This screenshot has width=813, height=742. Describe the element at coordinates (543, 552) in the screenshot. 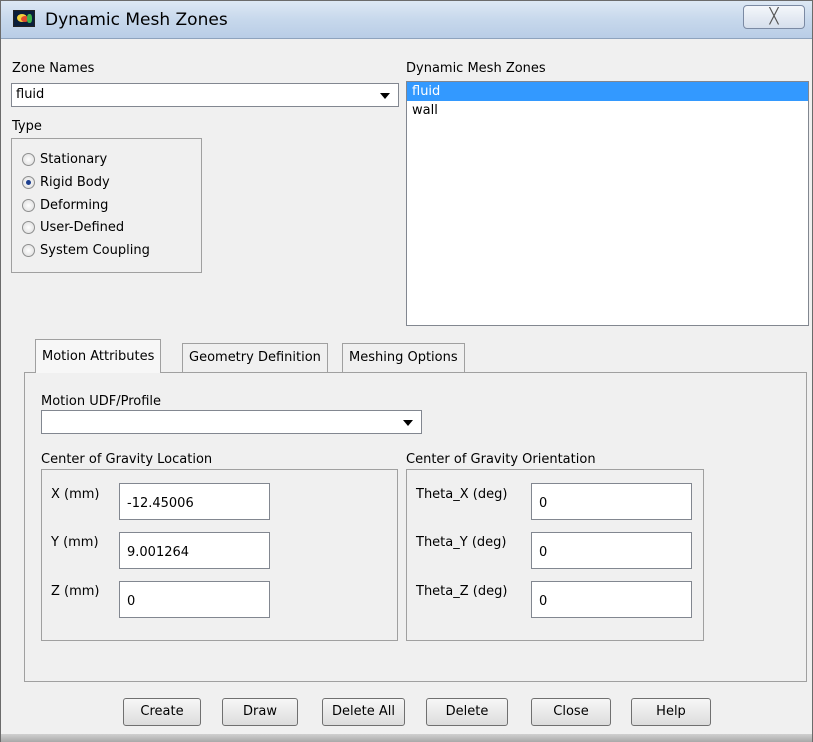

I see `theta-y-value: 0` at that location.